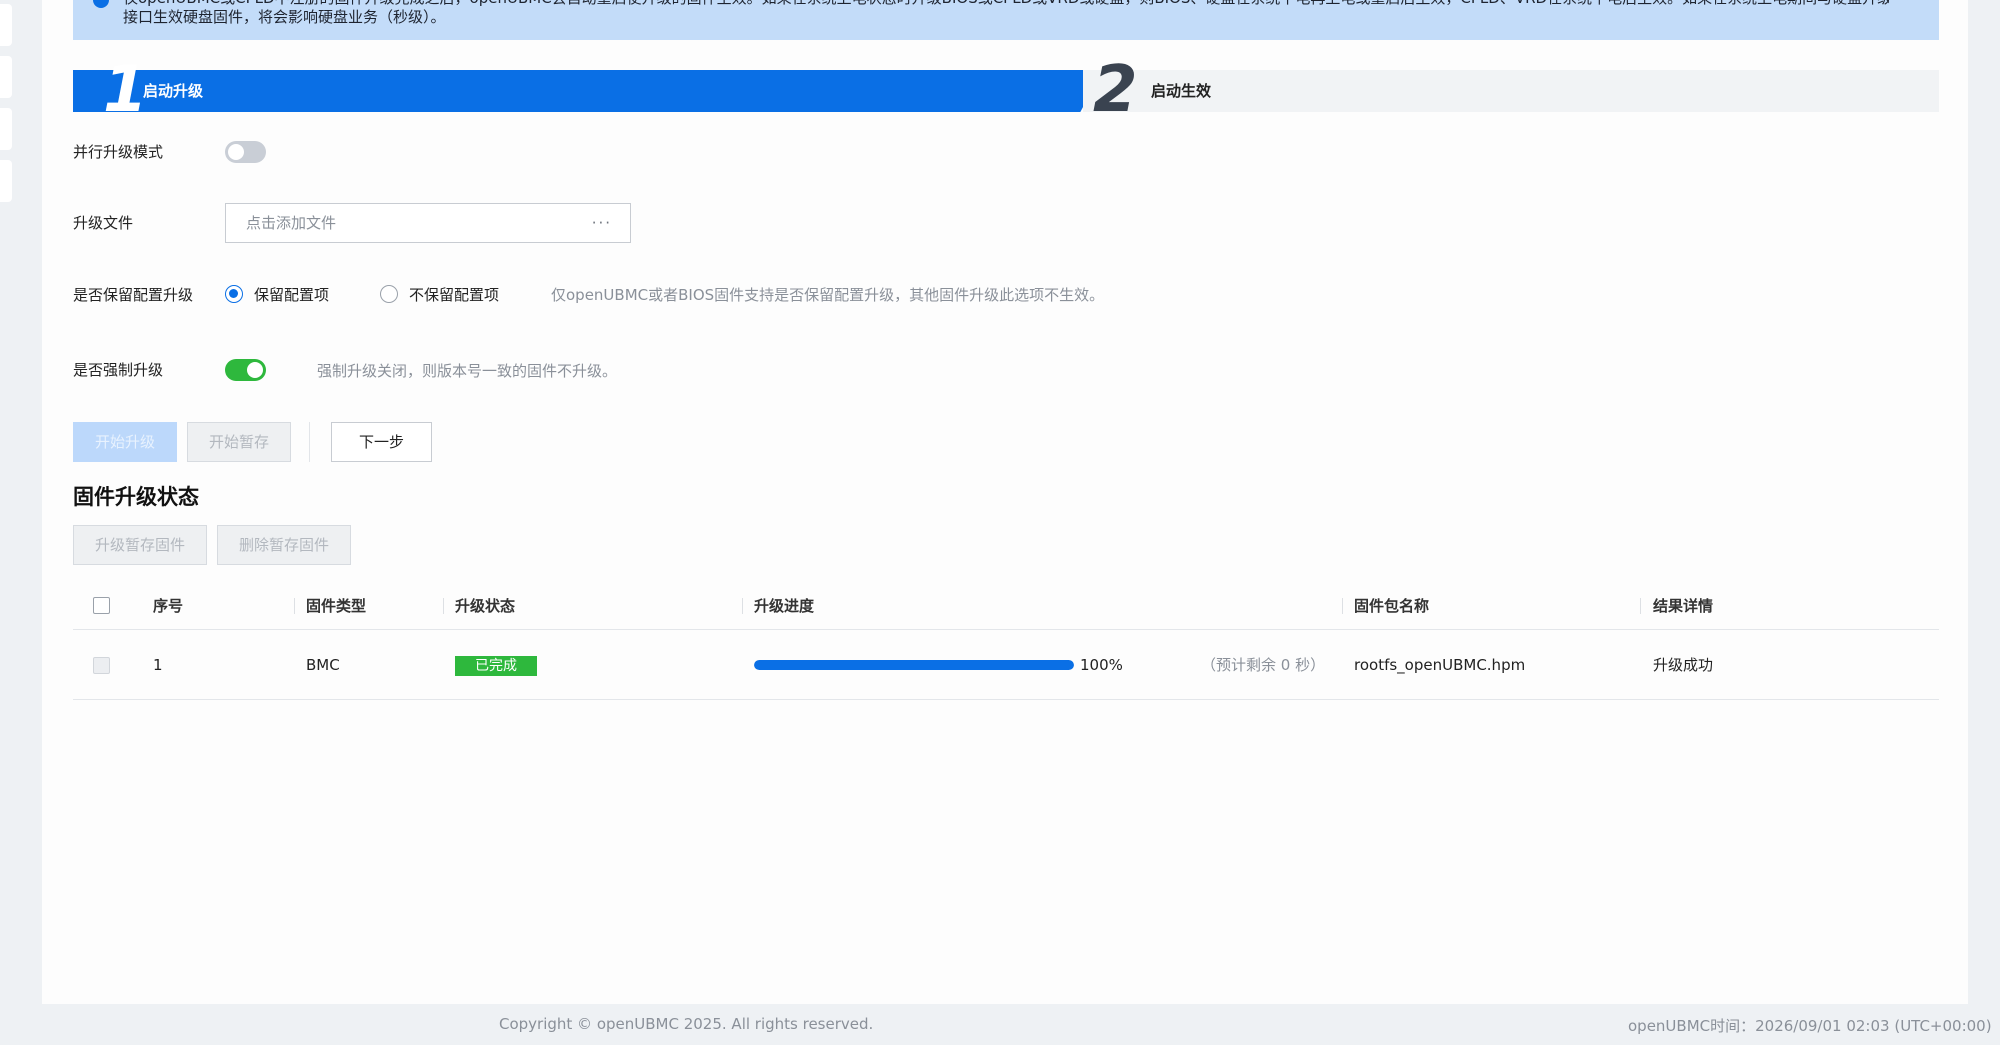 This screenshot has height=1045, width=2000. Describe the element at coordinates (245, 152) in the screenshot. I see `parallel-mode-toggle` at that location.